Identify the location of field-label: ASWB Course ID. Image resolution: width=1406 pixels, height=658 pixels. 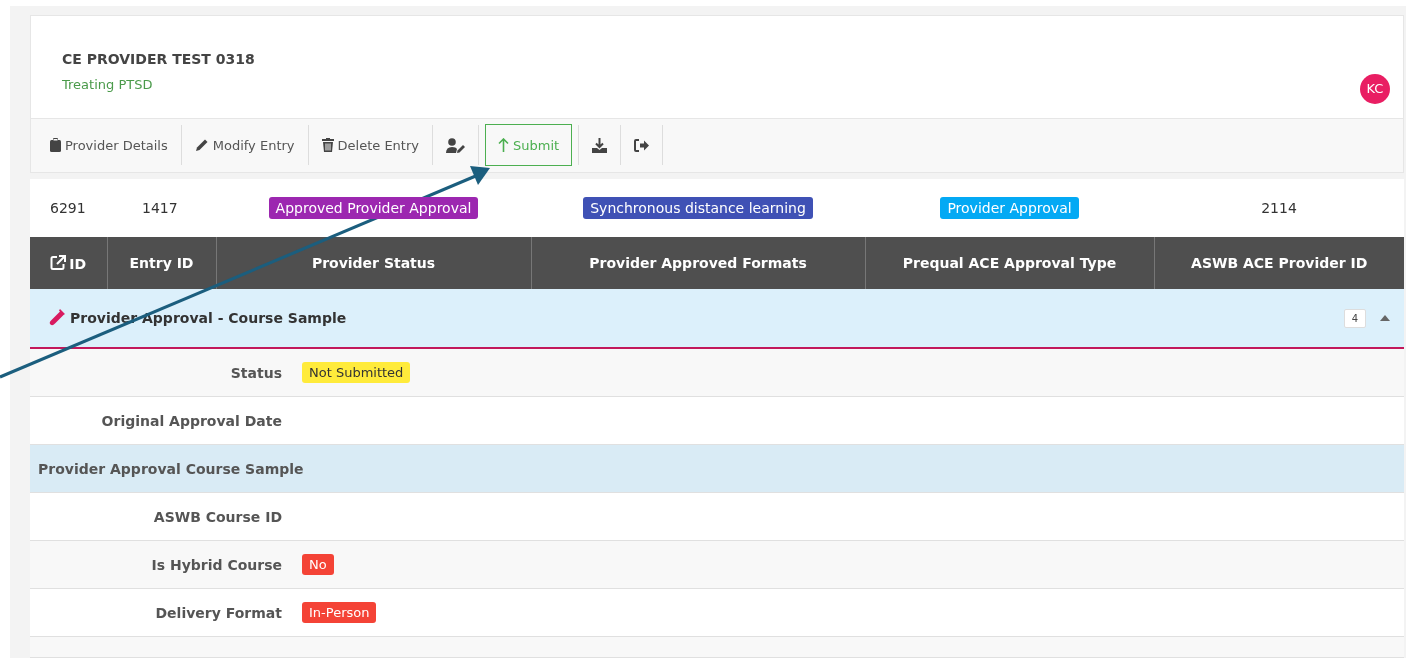
(217, 516).